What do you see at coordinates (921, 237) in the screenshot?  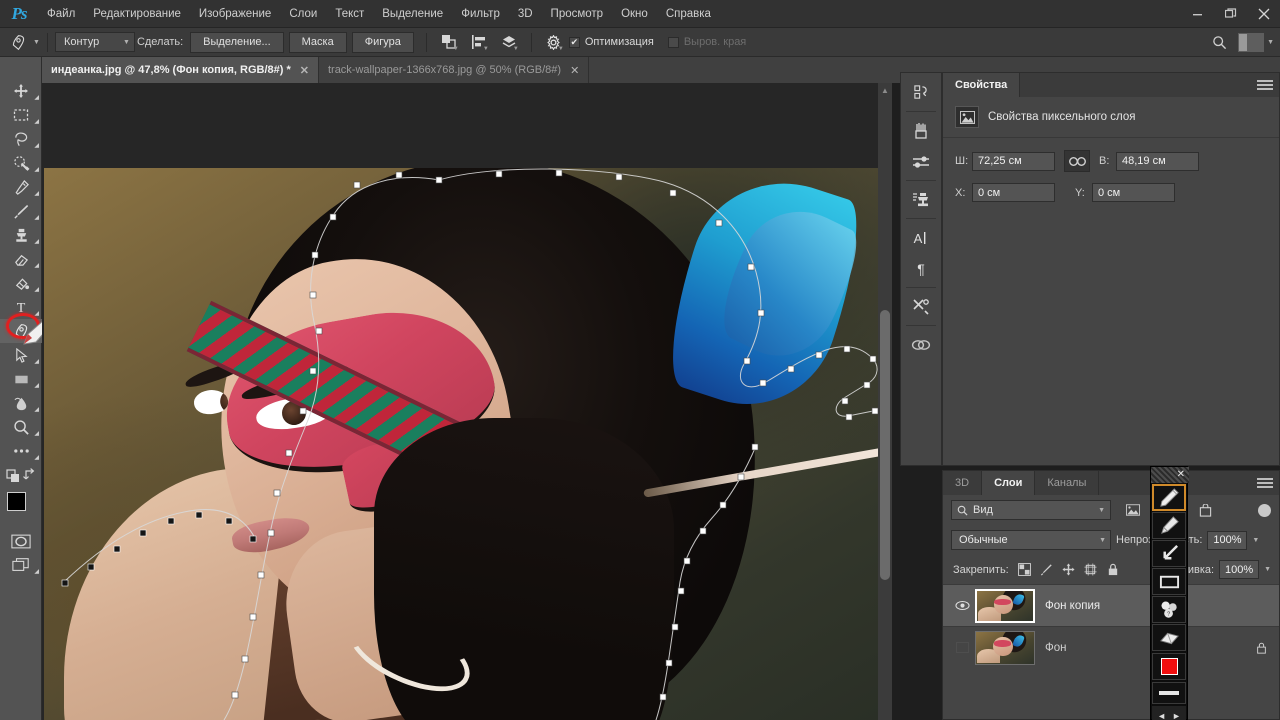 I see `character-icon: A` at bounding box center [921, 237].